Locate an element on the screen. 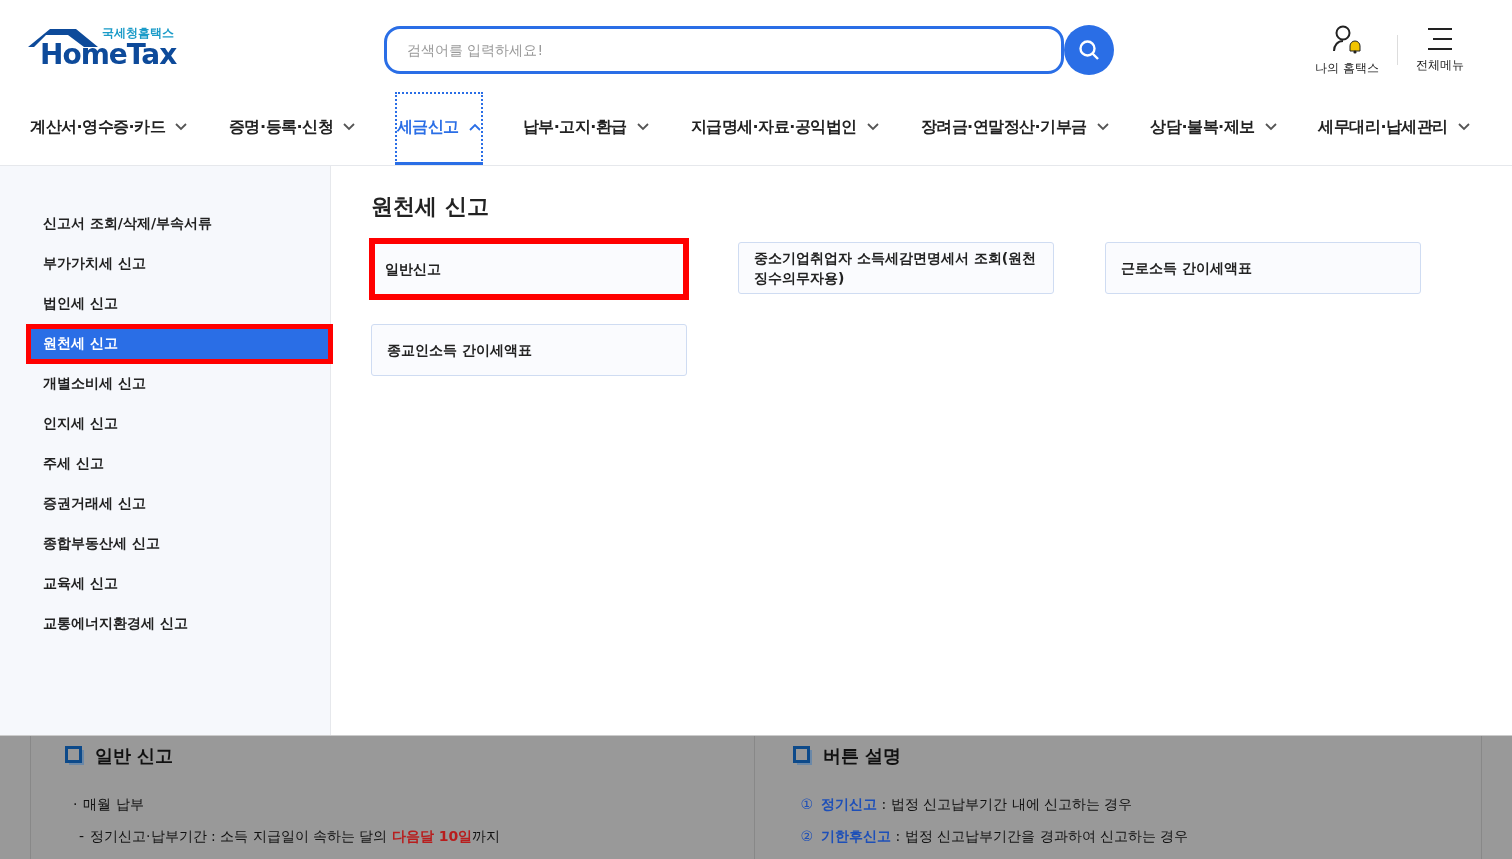 This screenshot has height=859, width=1512. nav-tab: 상담·불복·제보 is located at coordinates (1213, 128).